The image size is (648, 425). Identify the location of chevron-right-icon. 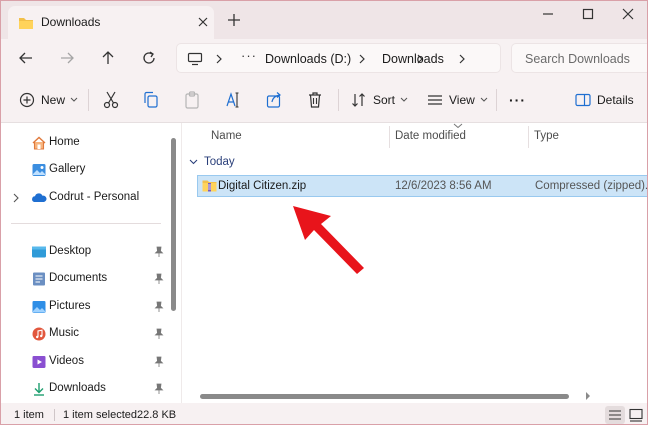
(16, 198).